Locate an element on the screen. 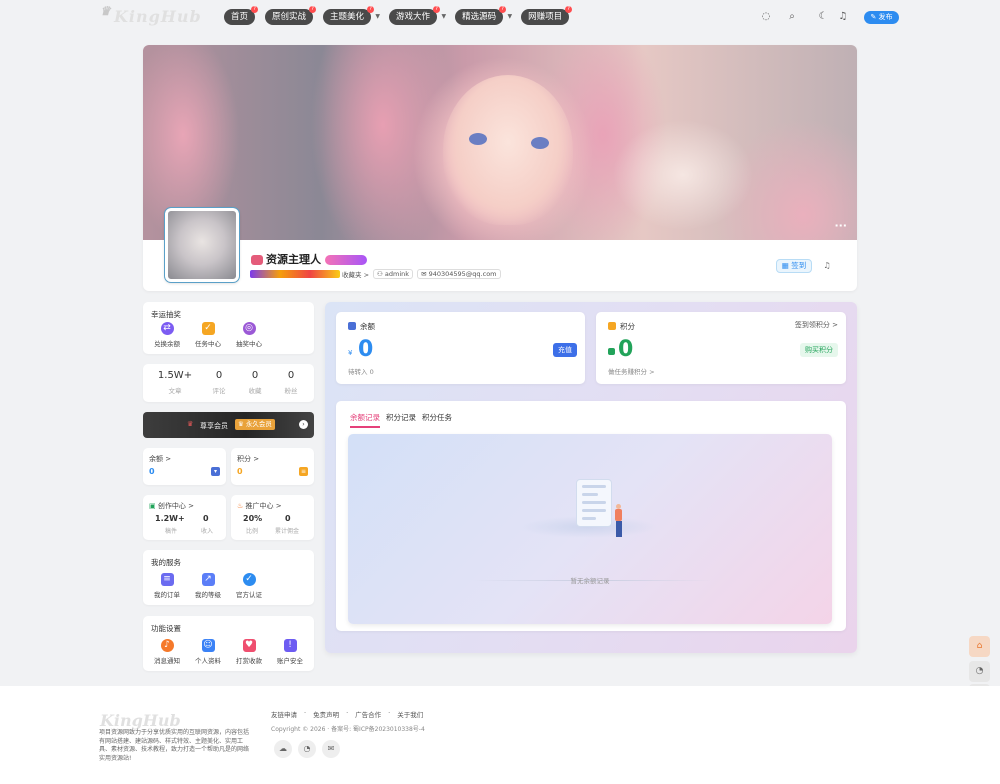 This screenshot has height=784, width=1000. promo-rate-value: 20% is located at coordinates (253, 518).